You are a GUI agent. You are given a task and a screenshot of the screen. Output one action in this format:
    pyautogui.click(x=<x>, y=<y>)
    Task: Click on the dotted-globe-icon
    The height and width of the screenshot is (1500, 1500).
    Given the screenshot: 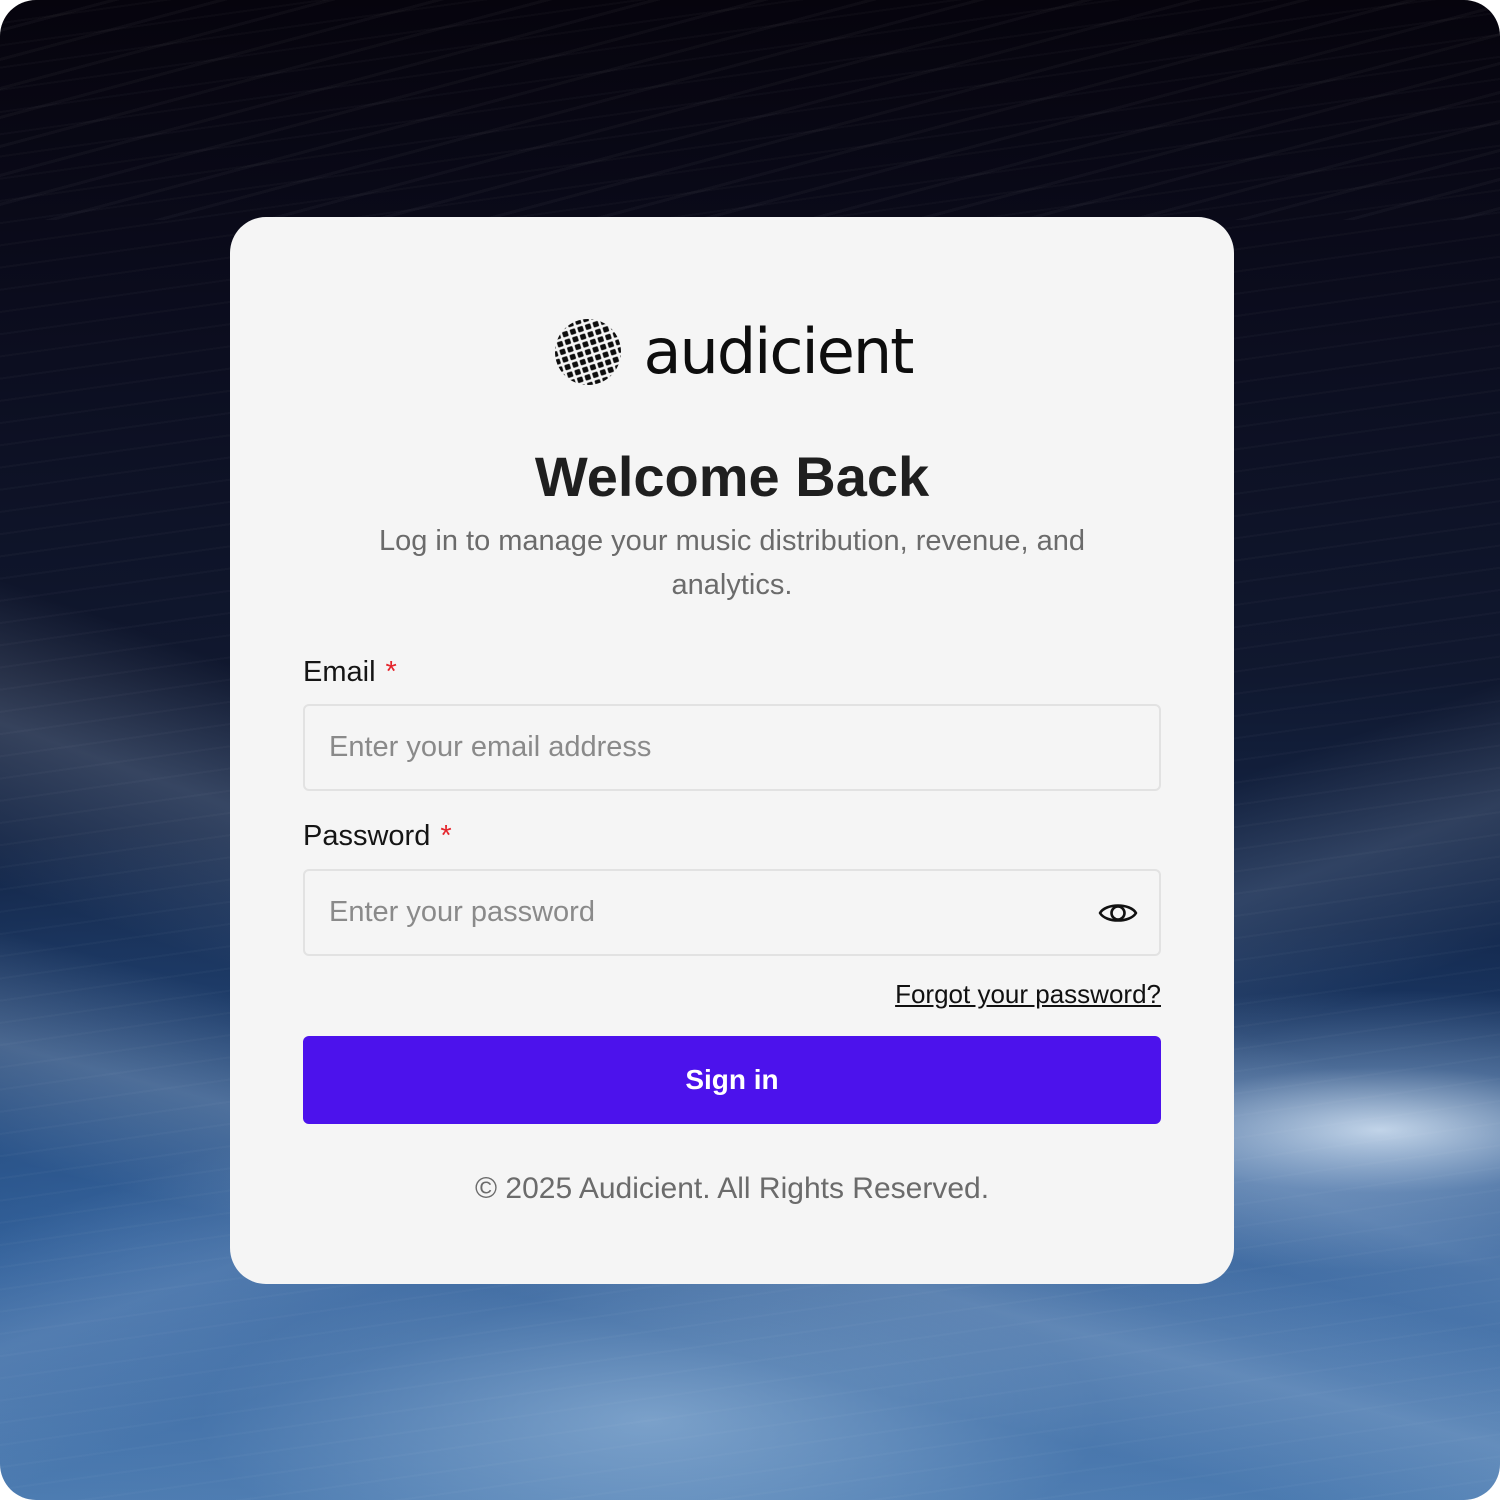 What is the action you would take?
    pyautogui.click(x=587, y=352)
    